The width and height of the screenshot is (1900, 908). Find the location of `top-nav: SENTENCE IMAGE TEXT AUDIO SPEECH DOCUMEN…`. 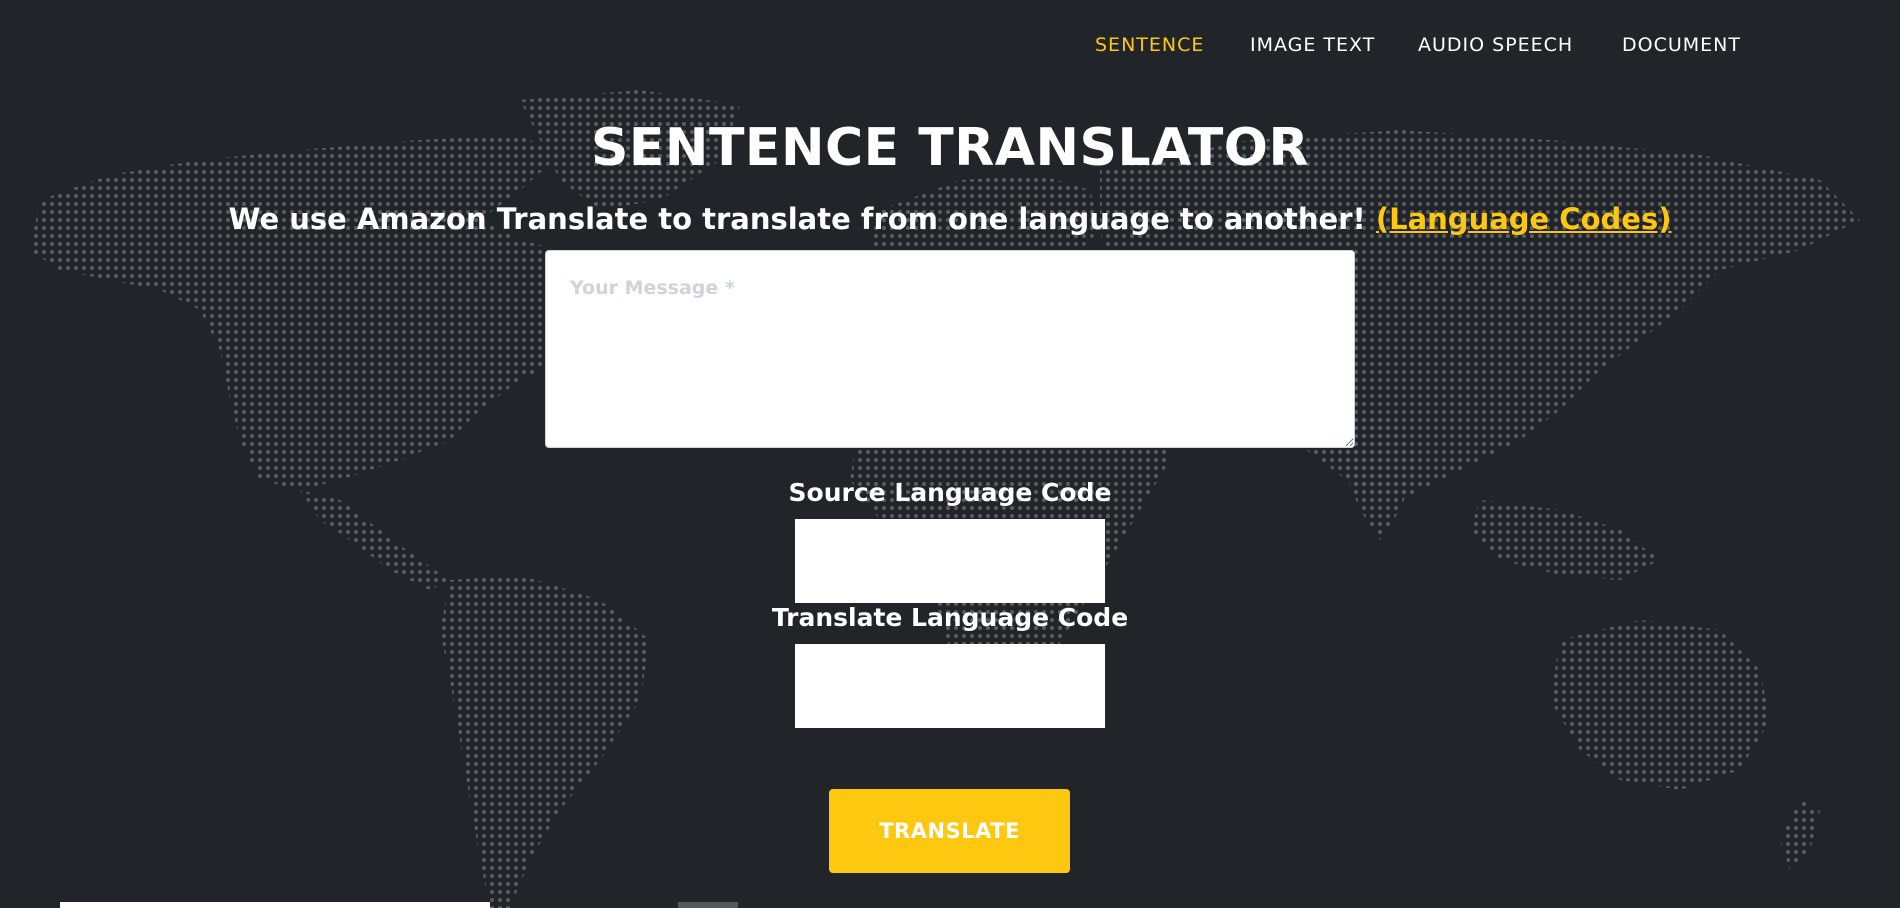

top-nav: SENTENCE IMAGE TEXT AUDIO SPEECH DOCUMEN… is located at coordinates (950, 45).